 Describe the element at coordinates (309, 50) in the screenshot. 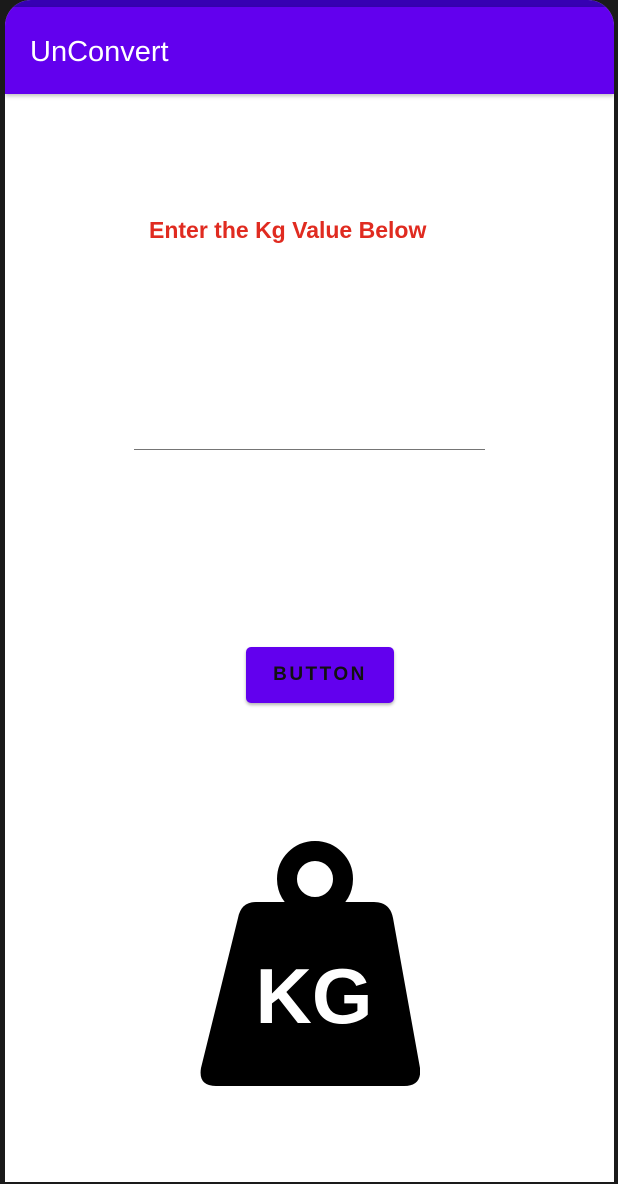

I see `app-bar: UnConvert` at that location.